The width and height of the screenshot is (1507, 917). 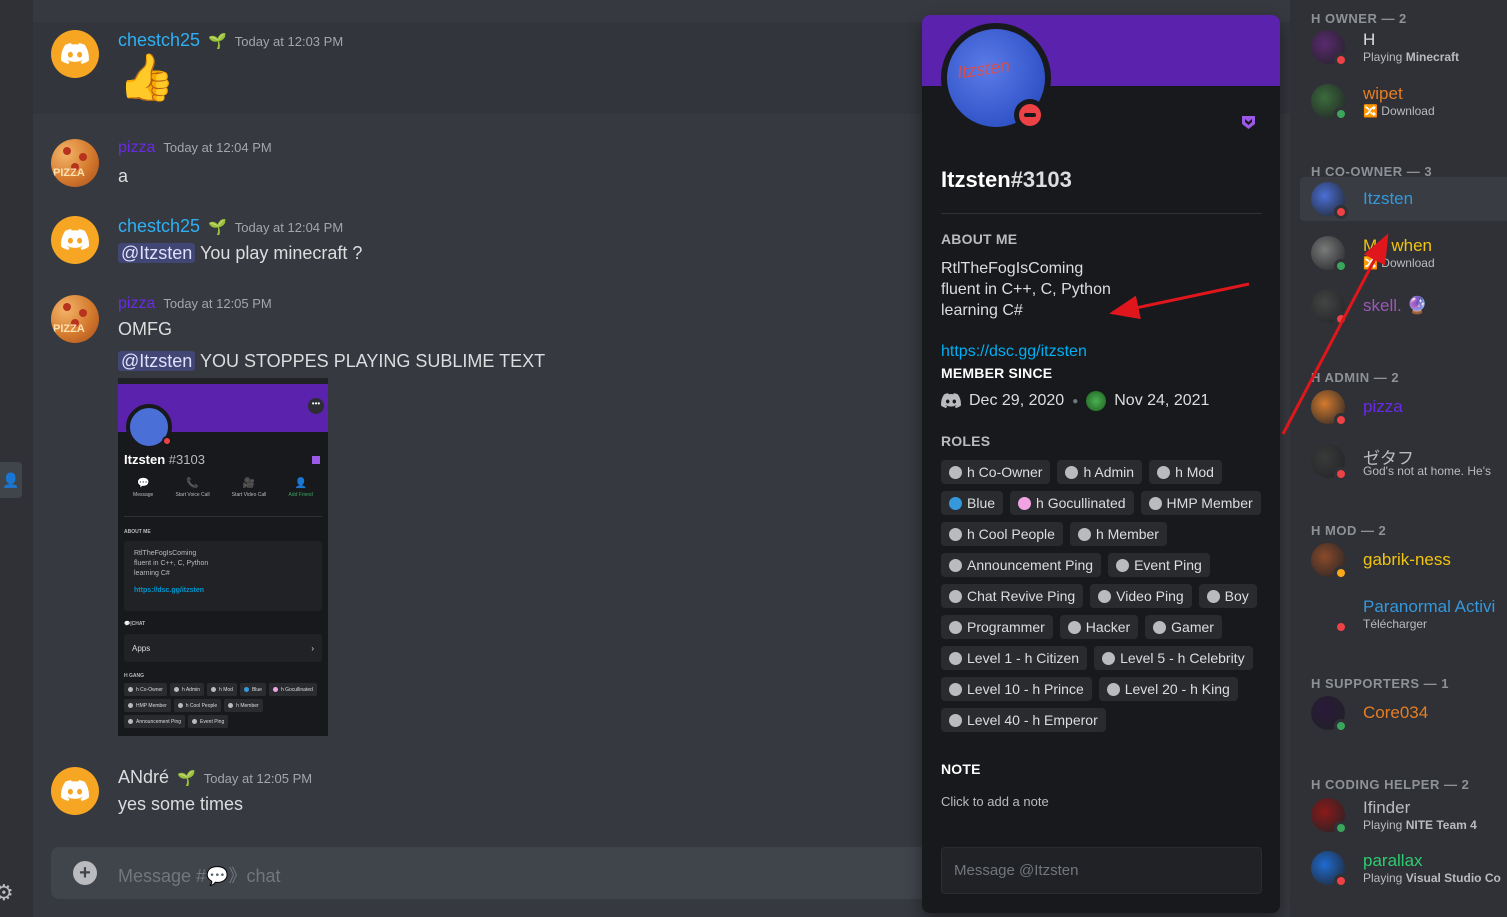 What do you see at coordinates (1403, 868) in the screenshot?
I see `member-item: parallax Playing Visual Studio Co` at bounding box center [1403, 868].